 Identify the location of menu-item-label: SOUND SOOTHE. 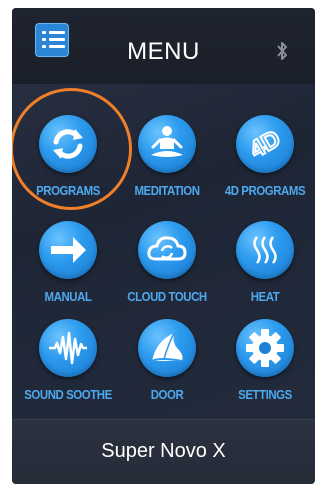
(68, 394).